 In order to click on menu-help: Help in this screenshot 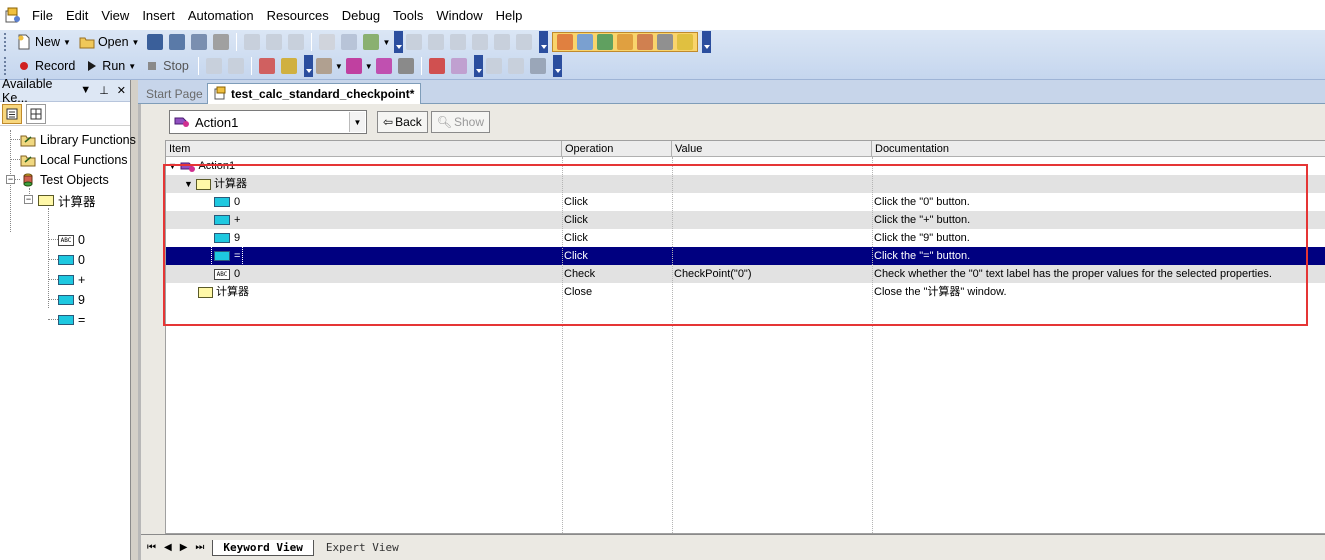, I will do `click(509, 15)`.